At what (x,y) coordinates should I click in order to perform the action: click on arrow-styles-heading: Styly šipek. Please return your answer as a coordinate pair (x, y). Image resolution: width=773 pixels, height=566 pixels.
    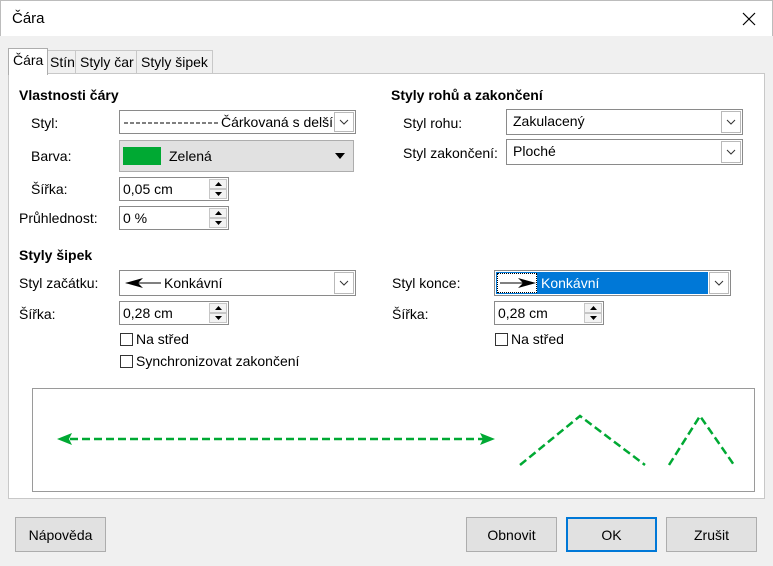
    Looking at the image, I should click on (56, 255).